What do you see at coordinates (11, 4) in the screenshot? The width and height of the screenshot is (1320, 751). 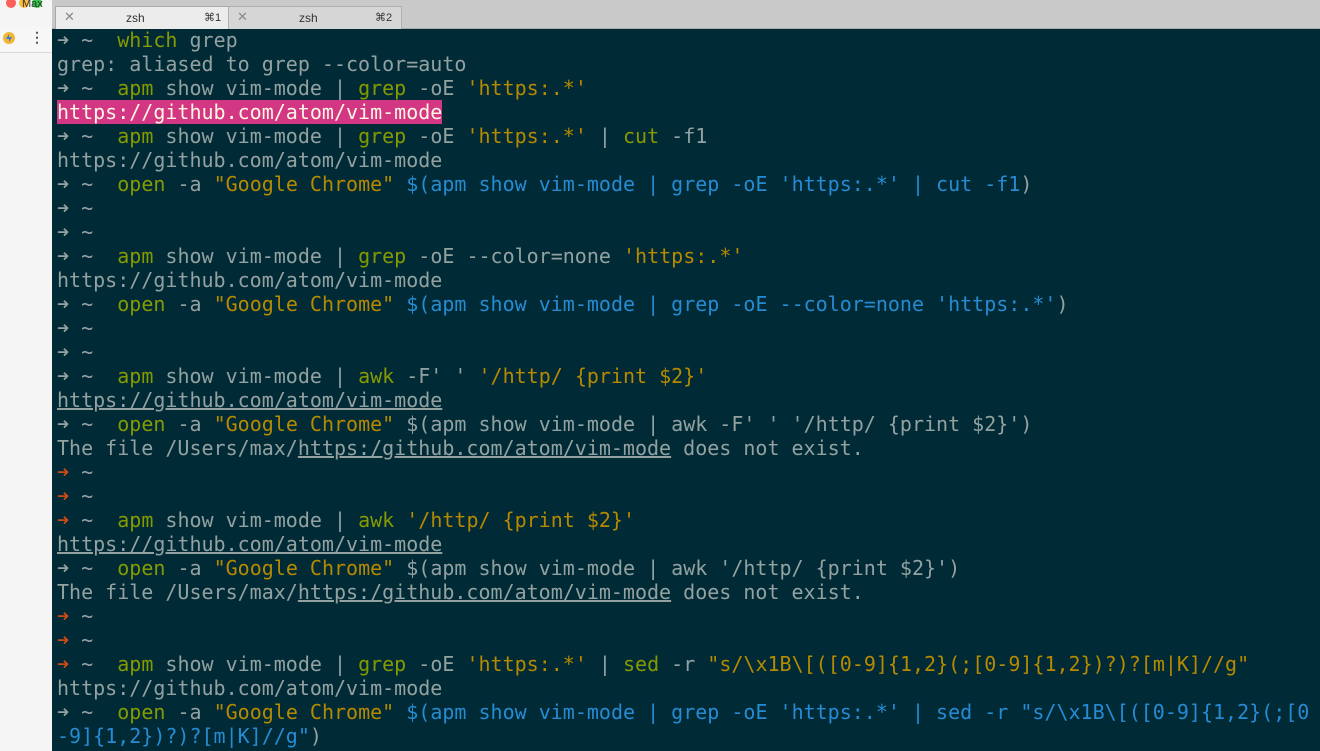 I see `close-light-icon` at bounding box center [11, 4].